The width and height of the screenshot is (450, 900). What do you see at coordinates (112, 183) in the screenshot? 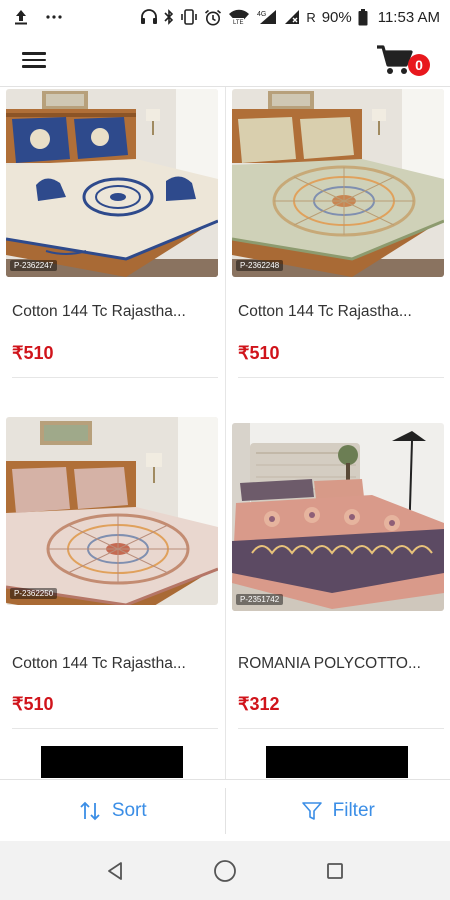
I see `product-image: P-2362247` at bounding box center [112, 183].